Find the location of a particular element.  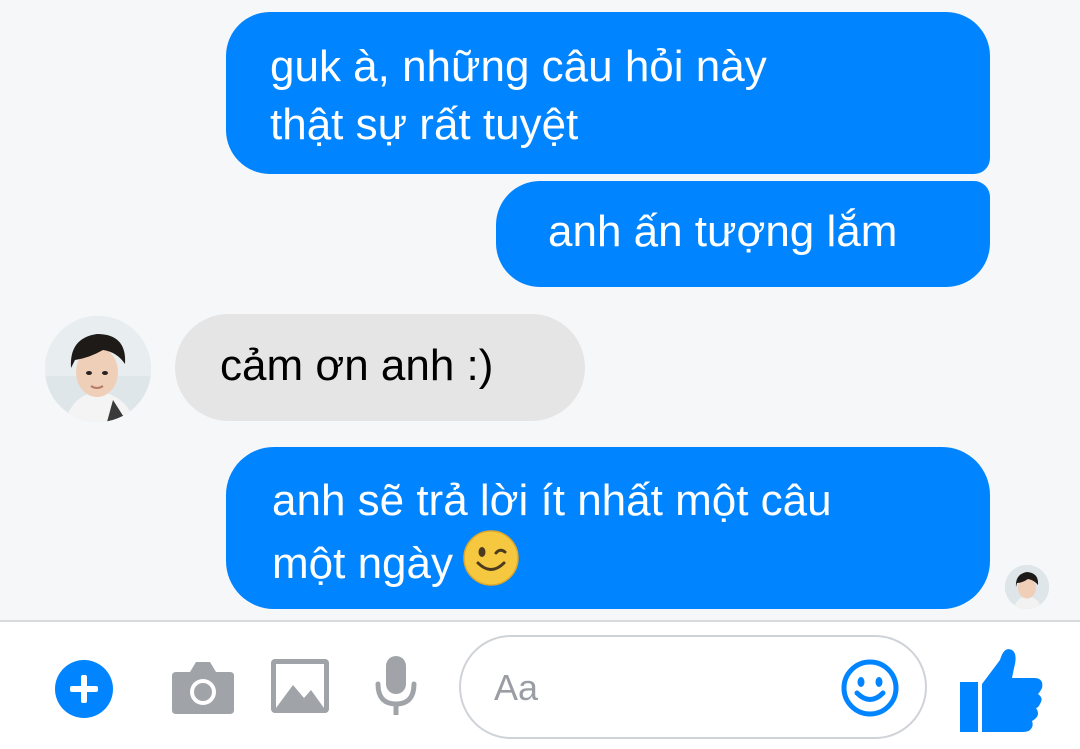

message-line: anh sẽ trả lời ít nhất một câu is located at coordinates (552, 500).